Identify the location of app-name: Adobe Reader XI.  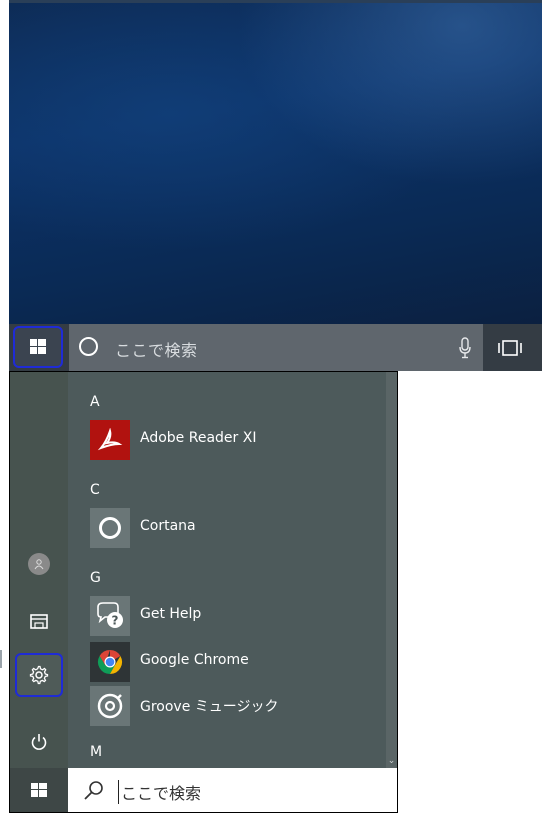
(198, 438).